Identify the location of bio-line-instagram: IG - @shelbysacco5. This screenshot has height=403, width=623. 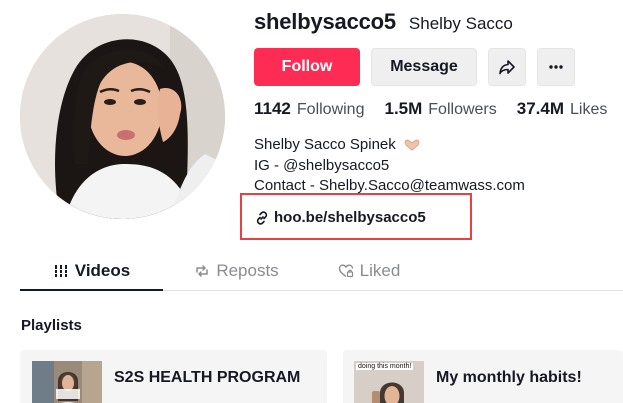
(322, 165).